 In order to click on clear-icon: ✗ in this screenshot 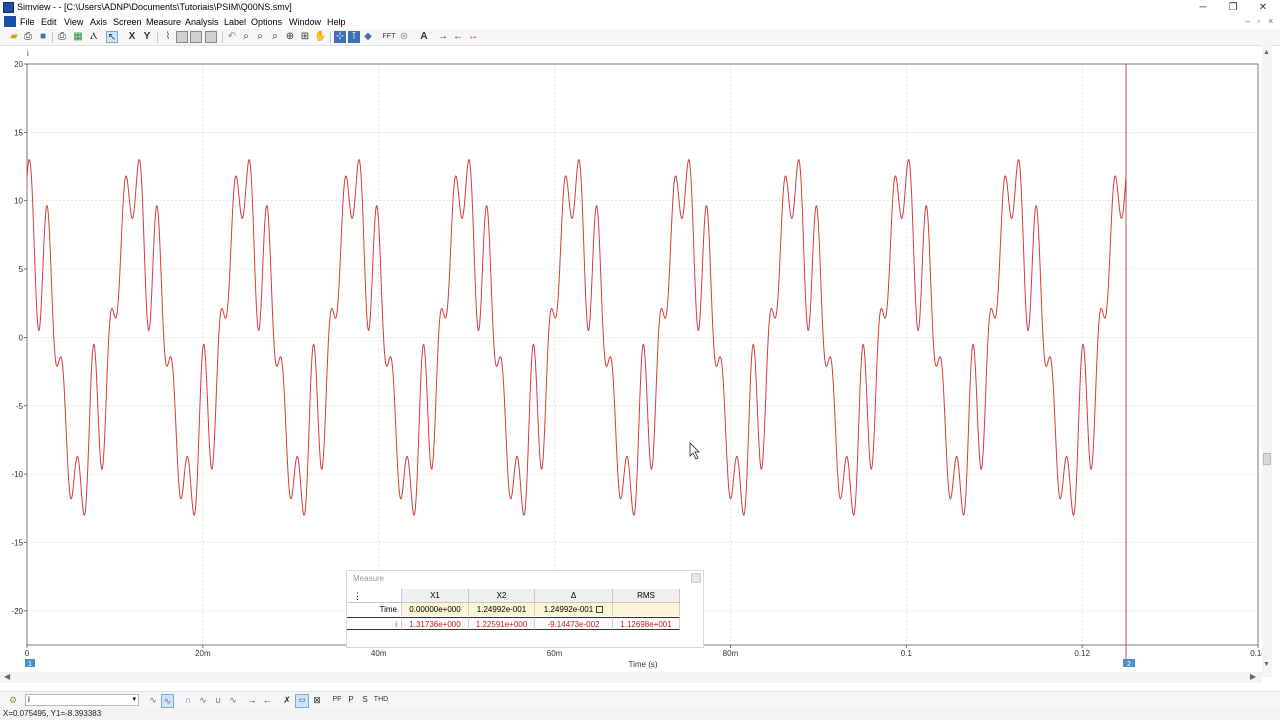, I will do `click(287, 700)`.